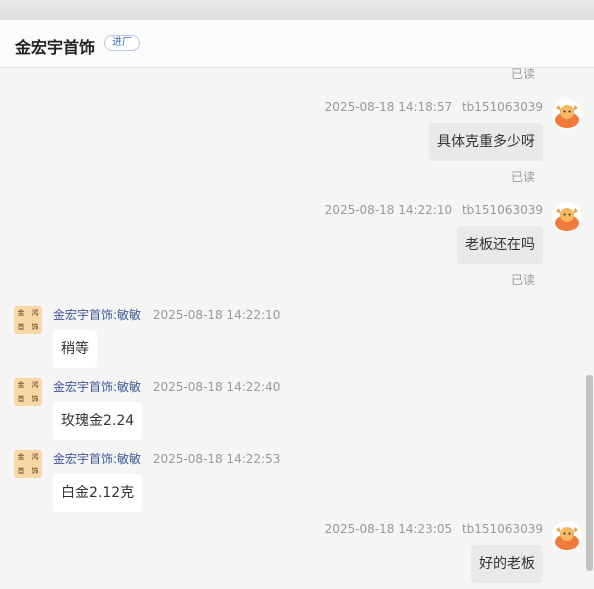 Image resolution: width=594 pixels, height=589 pixels. What do you see at coordinates (507, 564) in the screenshot?
I see `message-bubble: 好的老板` at bounding box center [507, 564].